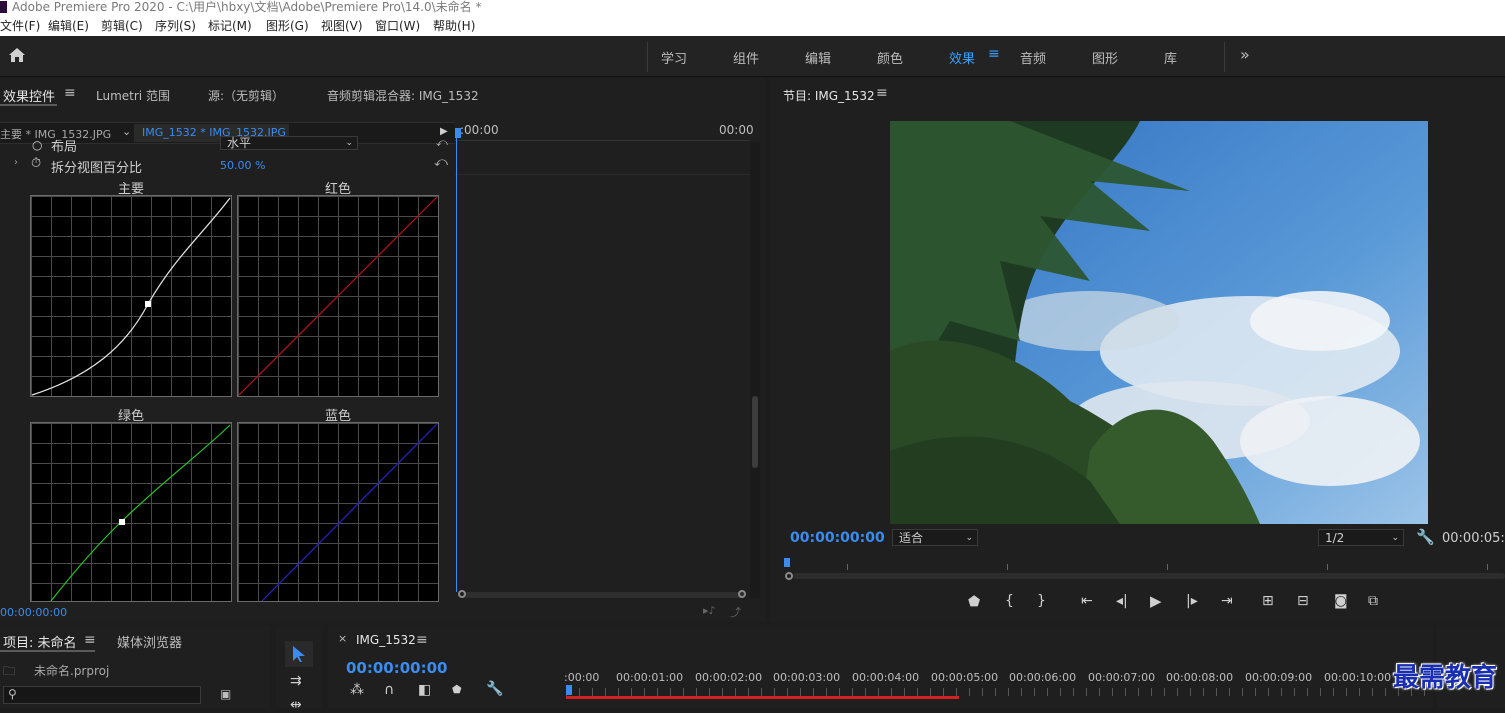  I want to click on blue-curve-graph, so click(338, 512).